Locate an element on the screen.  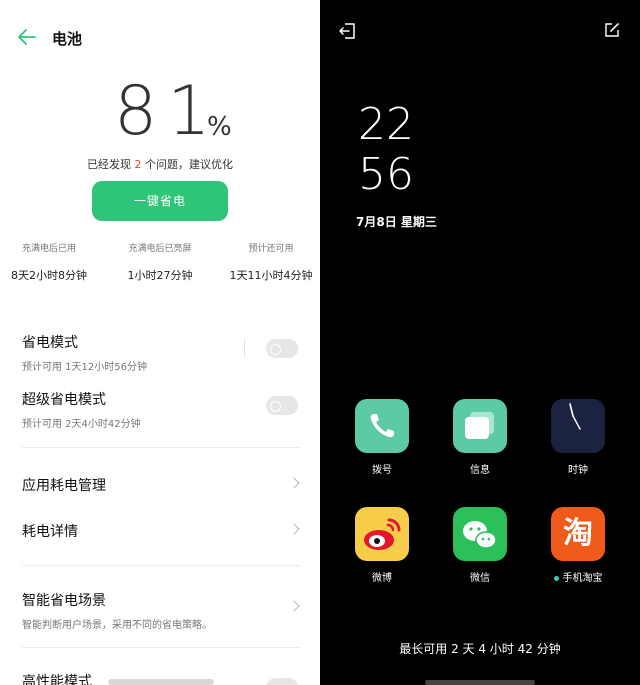
issue-summary: 已经发现 2 个问题，建议优化 is located at coordinates (160, 164).